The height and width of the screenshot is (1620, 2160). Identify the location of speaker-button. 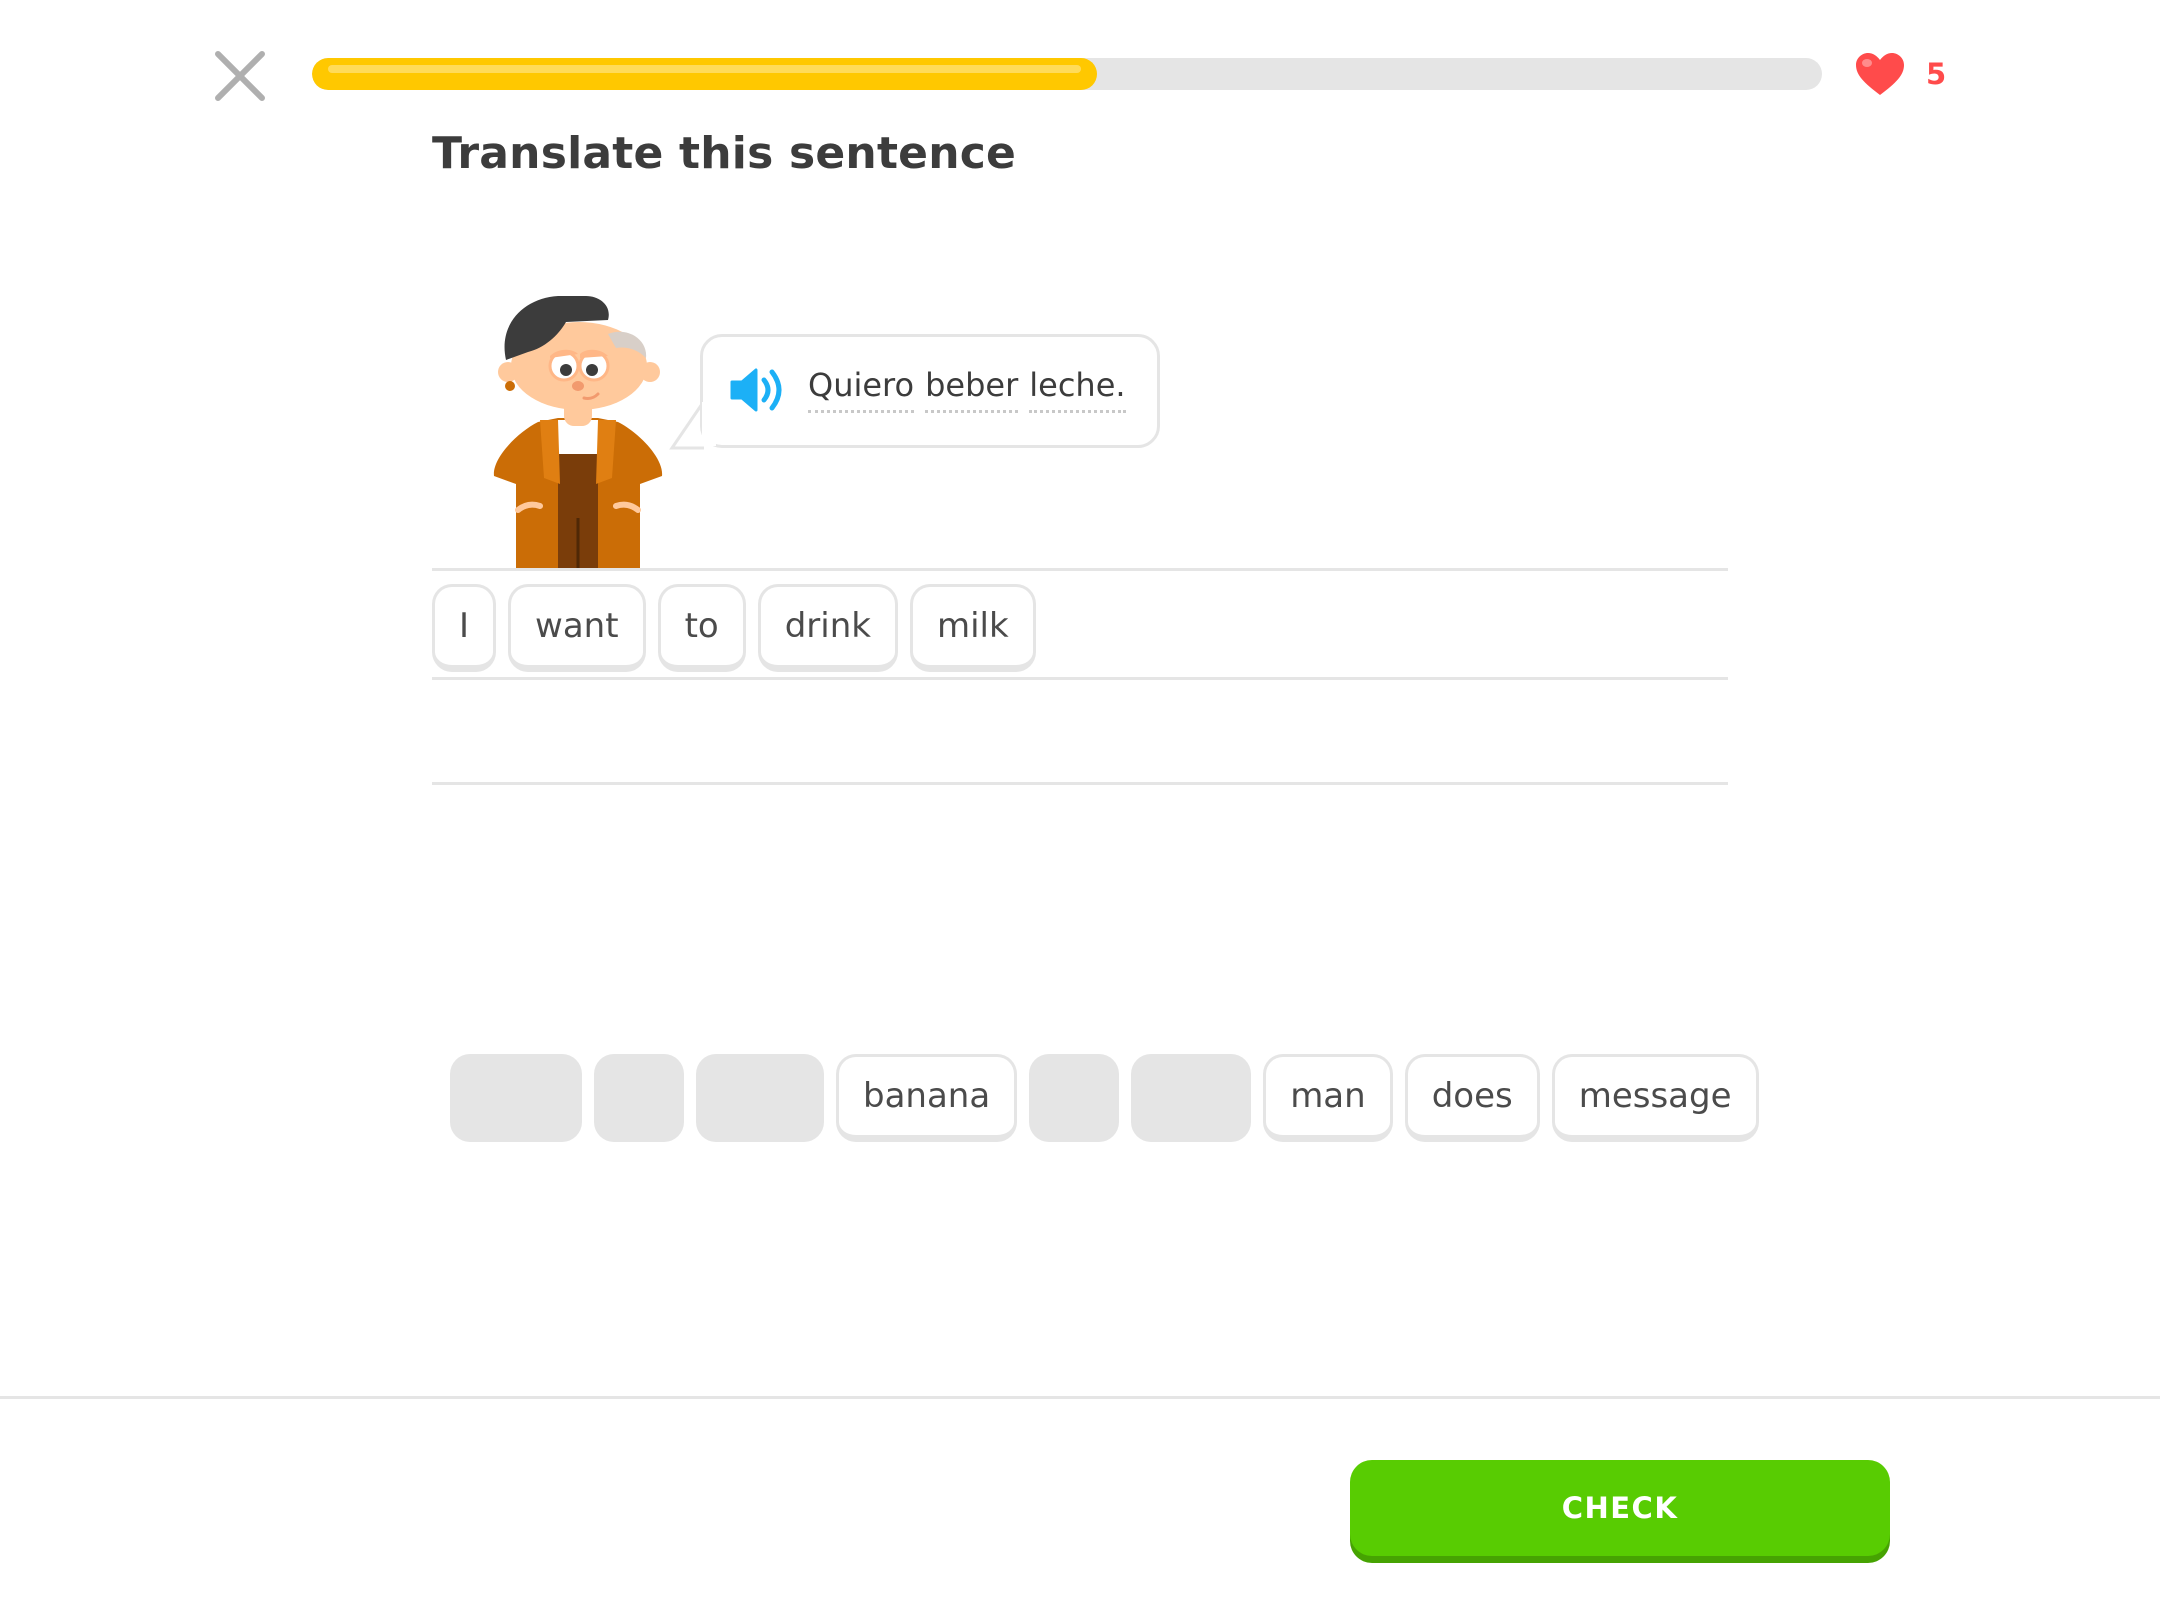
(758, 390).